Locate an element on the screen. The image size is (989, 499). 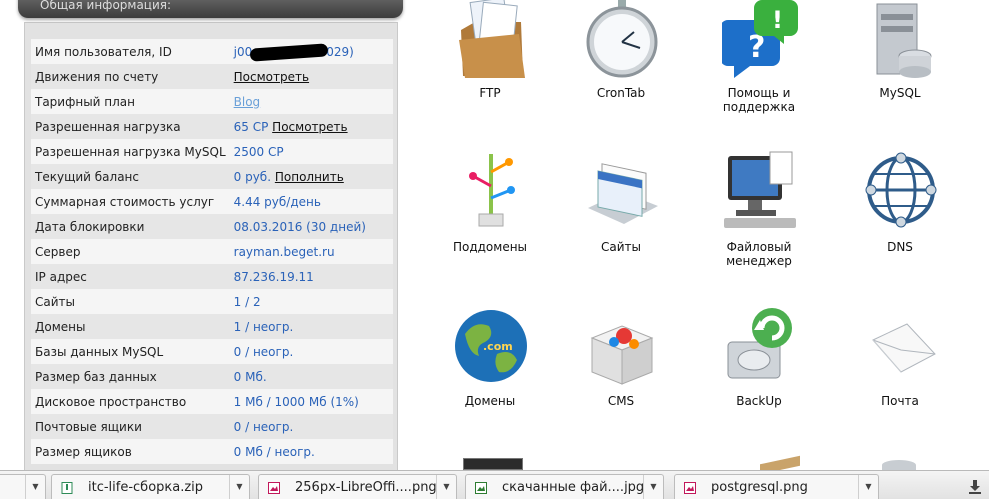
tile-crontab: CronTab is located at coordinates (621, 75).